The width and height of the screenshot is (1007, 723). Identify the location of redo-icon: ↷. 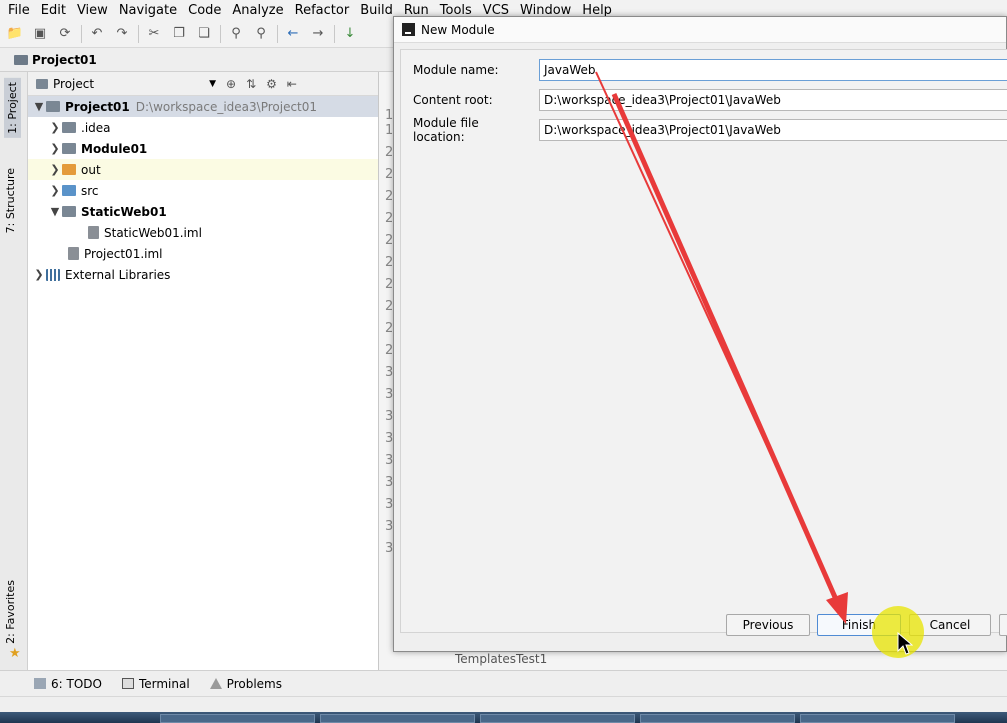
(122, 34).